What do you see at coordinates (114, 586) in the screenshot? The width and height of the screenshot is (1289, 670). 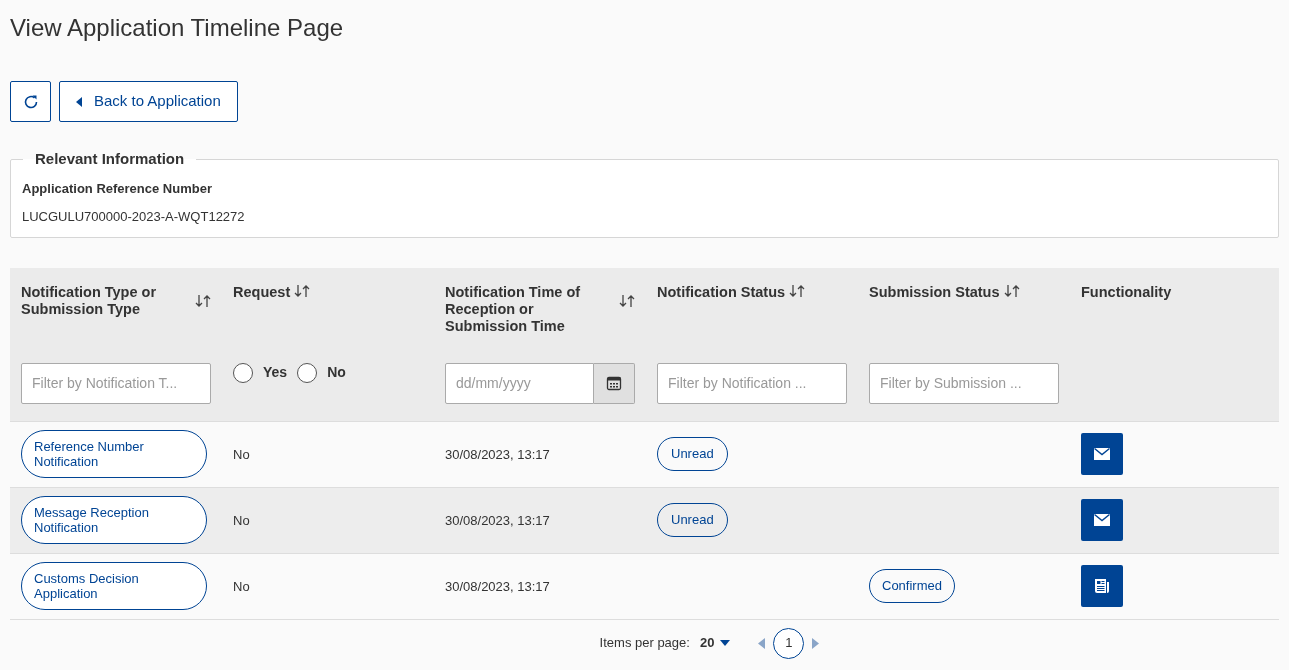 I see `type-link: Customs Decision Application` at bounding box center [114, 586].